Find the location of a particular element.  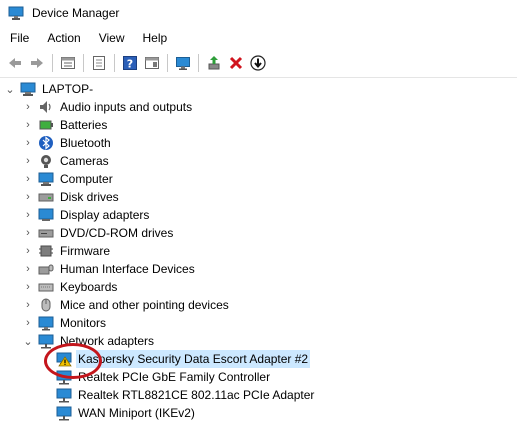

tree-item-realtek-gbe: Realtek PCIe GbE Family Controller is located at coordinates (162, 377).